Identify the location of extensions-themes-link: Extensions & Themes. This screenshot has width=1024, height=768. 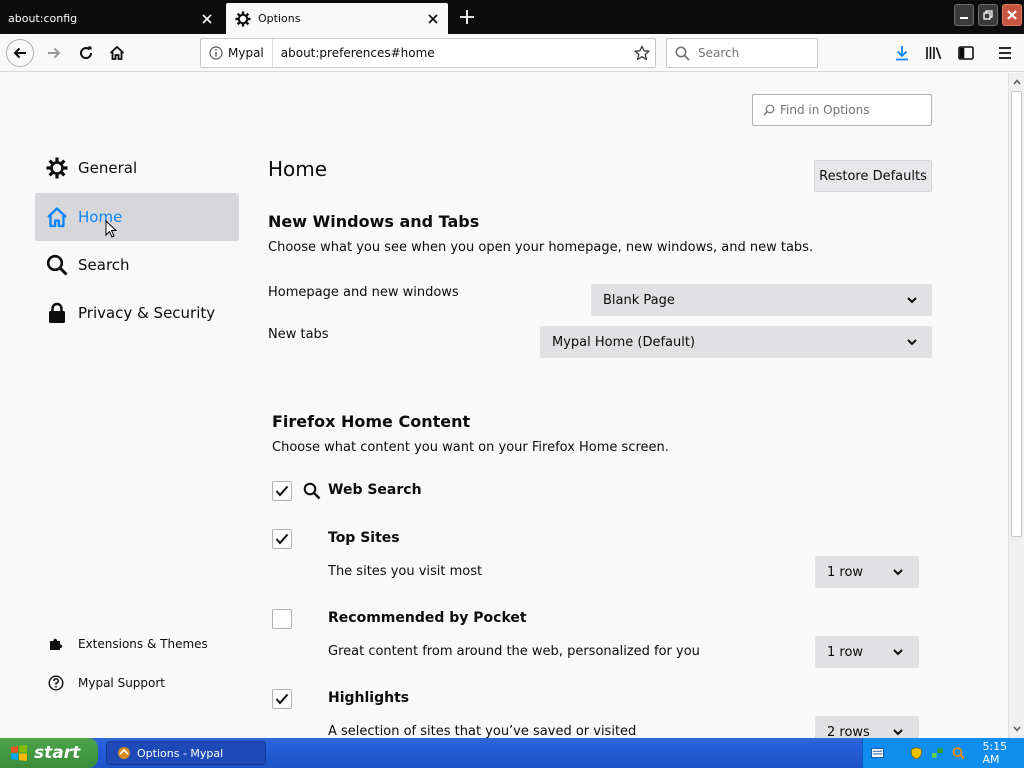
(127, 644).